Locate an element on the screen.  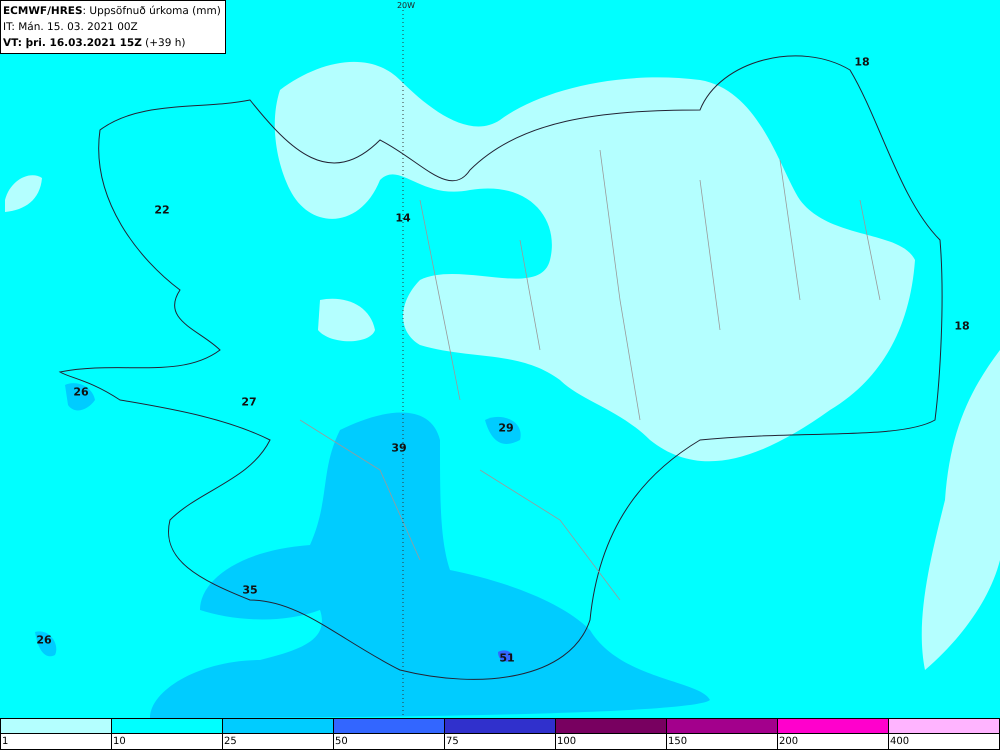
precipitation-value: 22 is located at coordinates (162, 210).